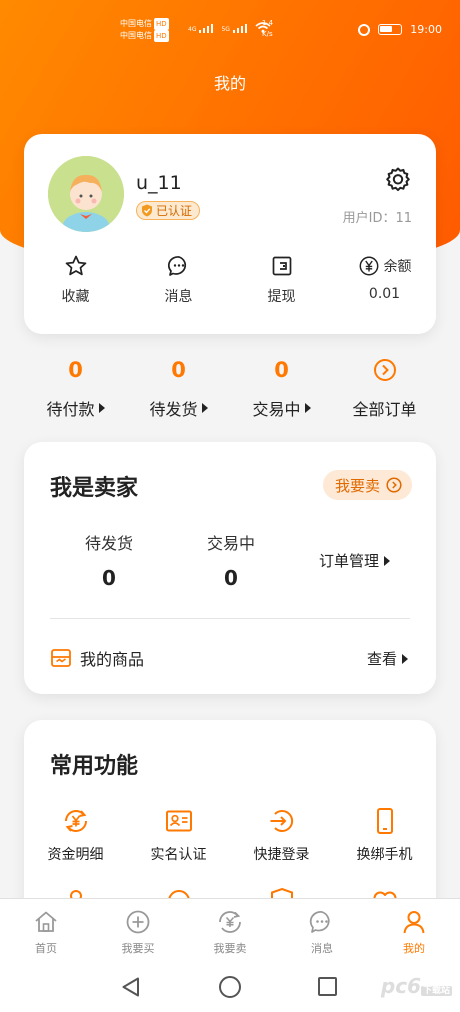 The image size is (460, 1012). What do you see at coordinates (161, 24) in the screenshot?
I see `hd-badge-1: HD` at bounding box center [161, 24].